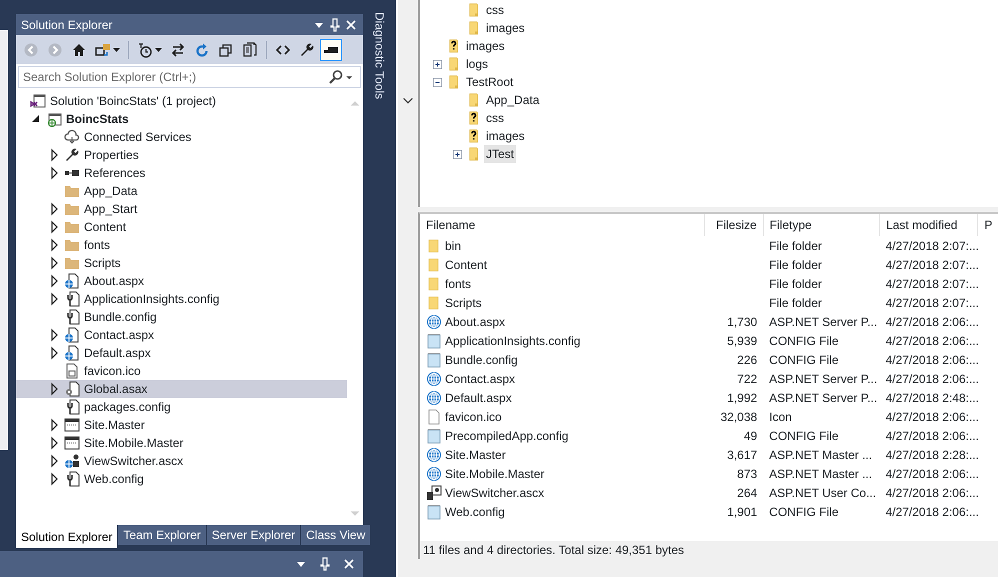 The height and width of the screenshot is (577, 998). Describe the element at coordinates (742, 511) in the screenshot. I see `file-size: 1,901` at that location.